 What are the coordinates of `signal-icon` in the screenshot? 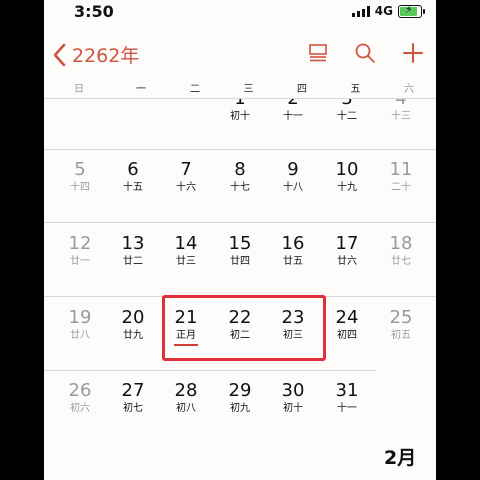 It's located at (360, 11).